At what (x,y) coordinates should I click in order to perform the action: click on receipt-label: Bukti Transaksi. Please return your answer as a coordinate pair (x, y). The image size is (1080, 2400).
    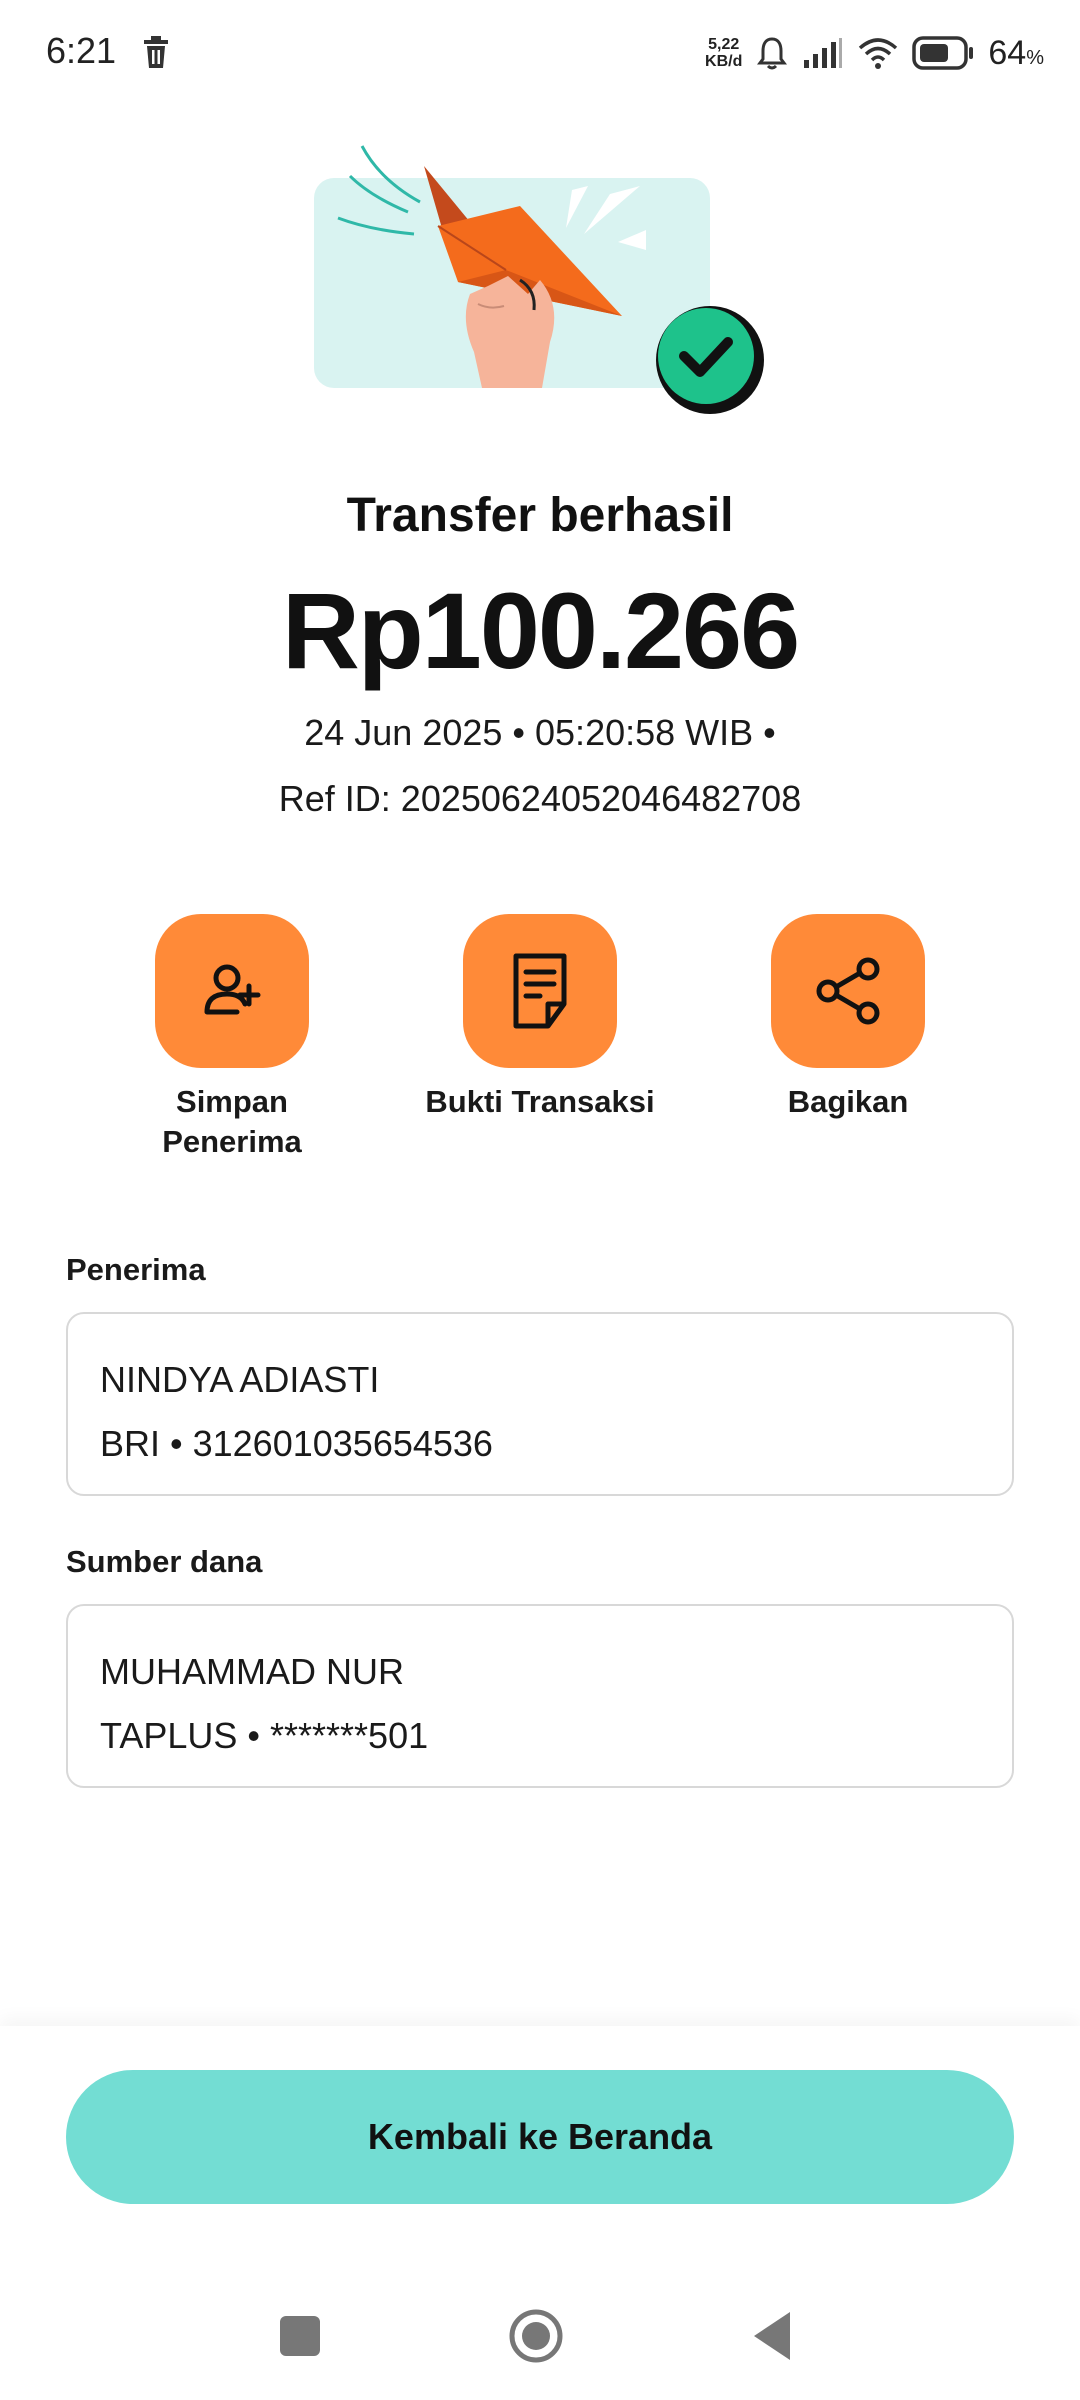
    Looking at the image, I should click on (540, 1101).